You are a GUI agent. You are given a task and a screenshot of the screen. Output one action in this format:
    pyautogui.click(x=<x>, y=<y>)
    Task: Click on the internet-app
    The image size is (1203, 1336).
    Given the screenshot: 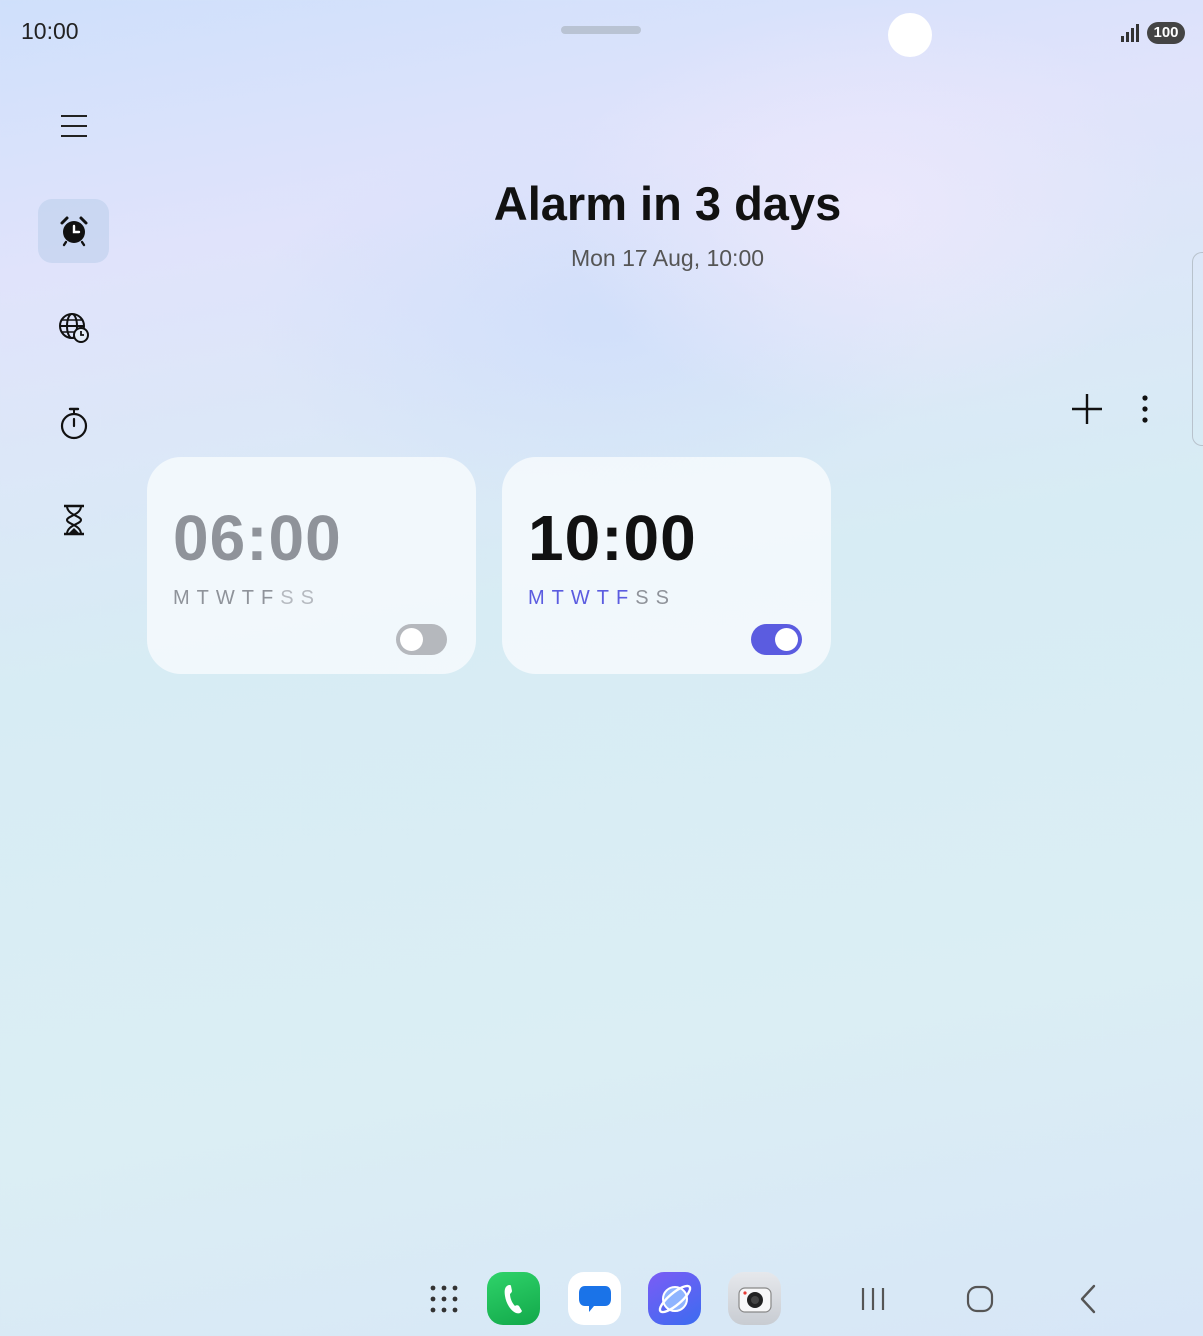 What is the action you would take?
    pyautogui.click(x=674, y=1298)
    